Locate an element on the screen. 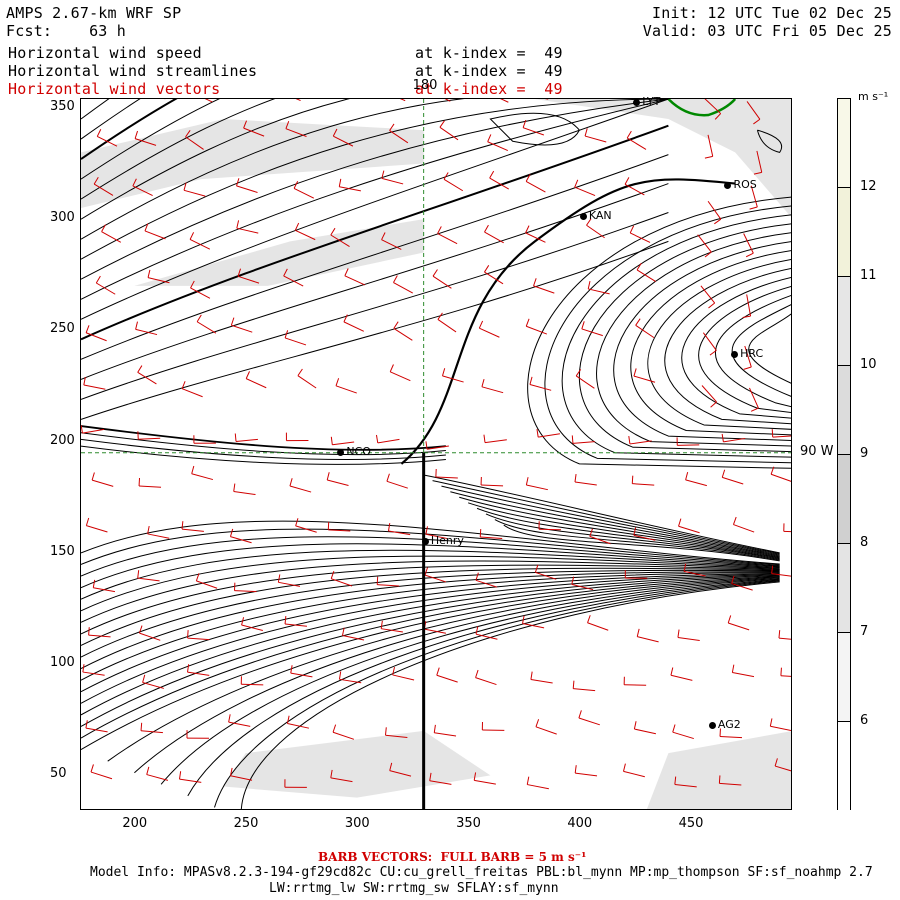  colorbar-tick-label: 6 is located at coordinates (864, 720).